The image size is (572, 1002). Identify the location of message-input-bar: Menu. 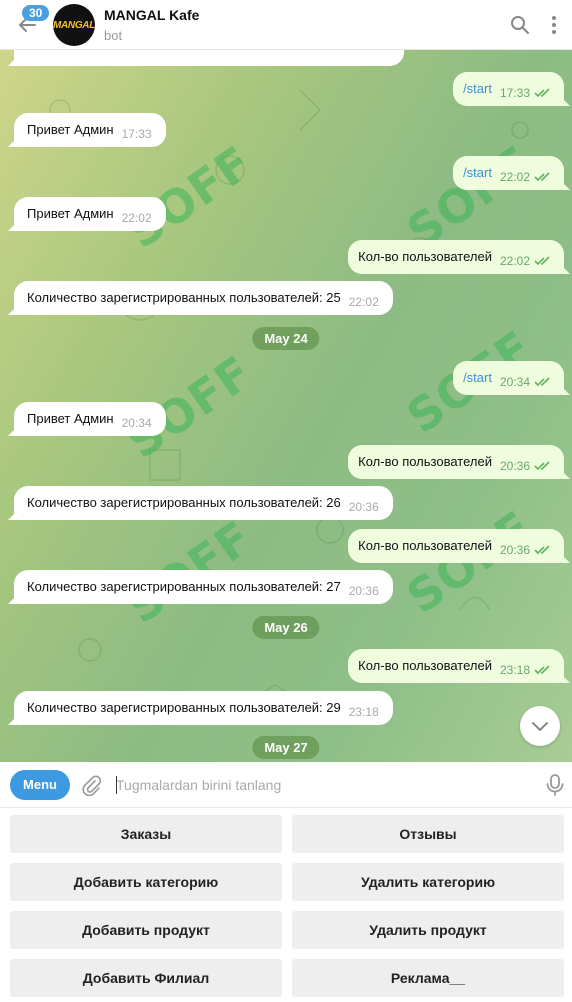
(286, 785).